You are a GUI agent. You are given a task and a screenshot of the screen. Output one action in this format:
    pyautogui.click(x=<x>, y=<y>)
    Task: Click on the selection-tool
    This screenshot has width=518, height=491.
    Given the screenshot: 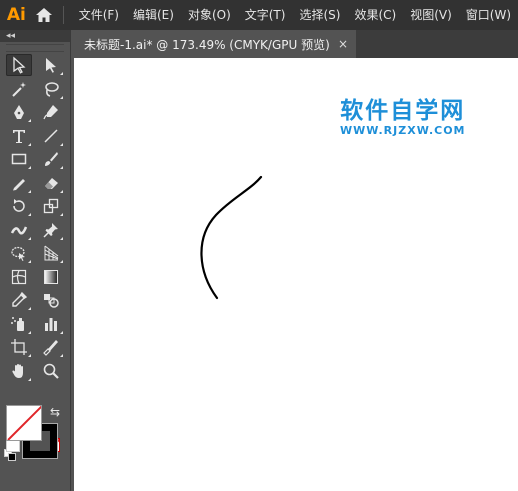 What is the action you would take?
    pyautogui.click(x=19, y=65)
    